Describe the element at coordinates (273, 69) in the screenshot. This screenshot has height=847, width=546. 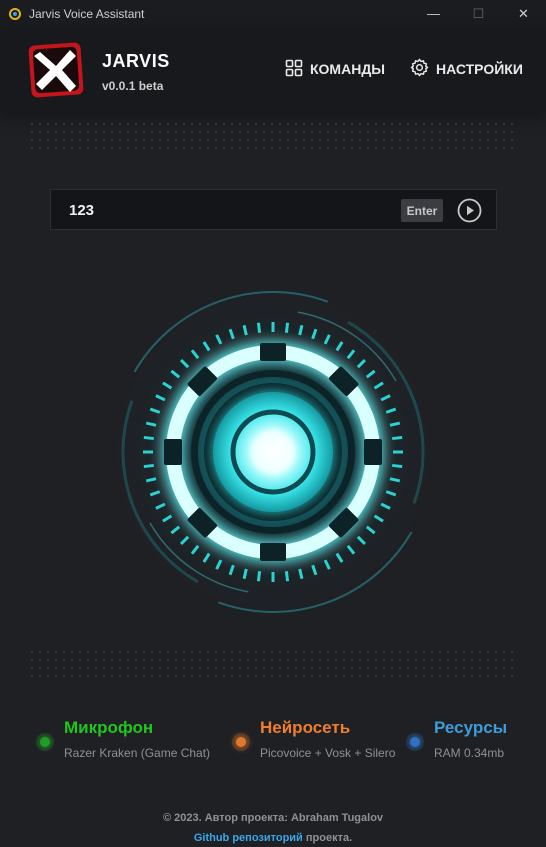
I see `app-header: JARVIS v0.0.1 beta КОМАНДЫ НАСТРОЙКИ` at that location.